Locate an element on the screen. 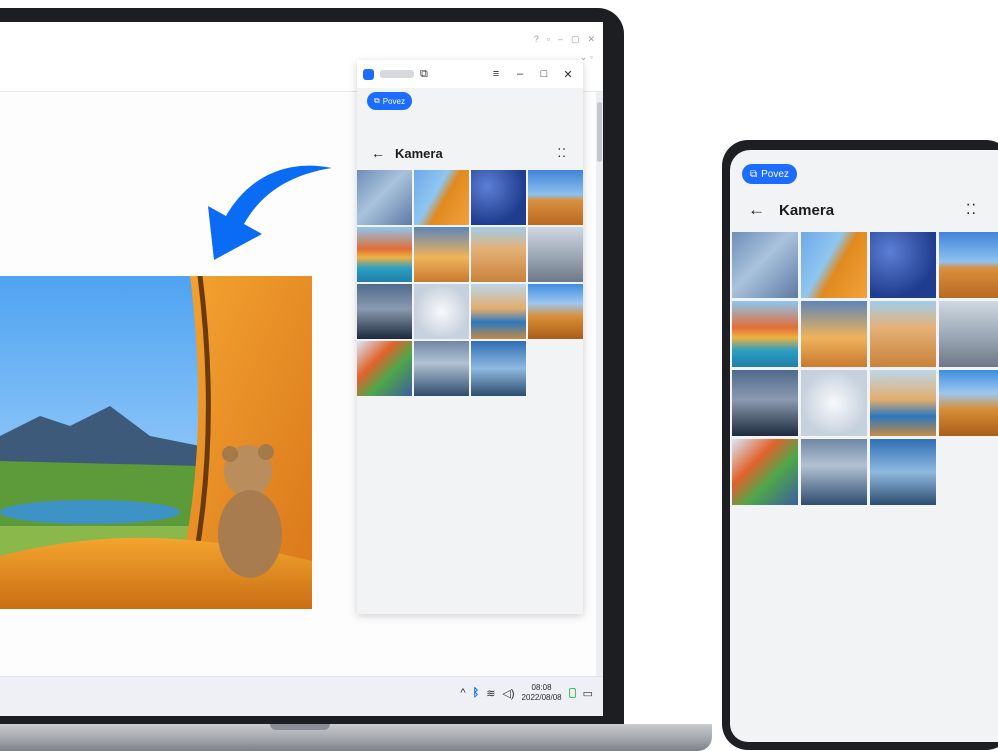 Image resolution: width=998 pixels, height=751 pixels. wifi-icon: ≋ is located at coordinates (490, 693).